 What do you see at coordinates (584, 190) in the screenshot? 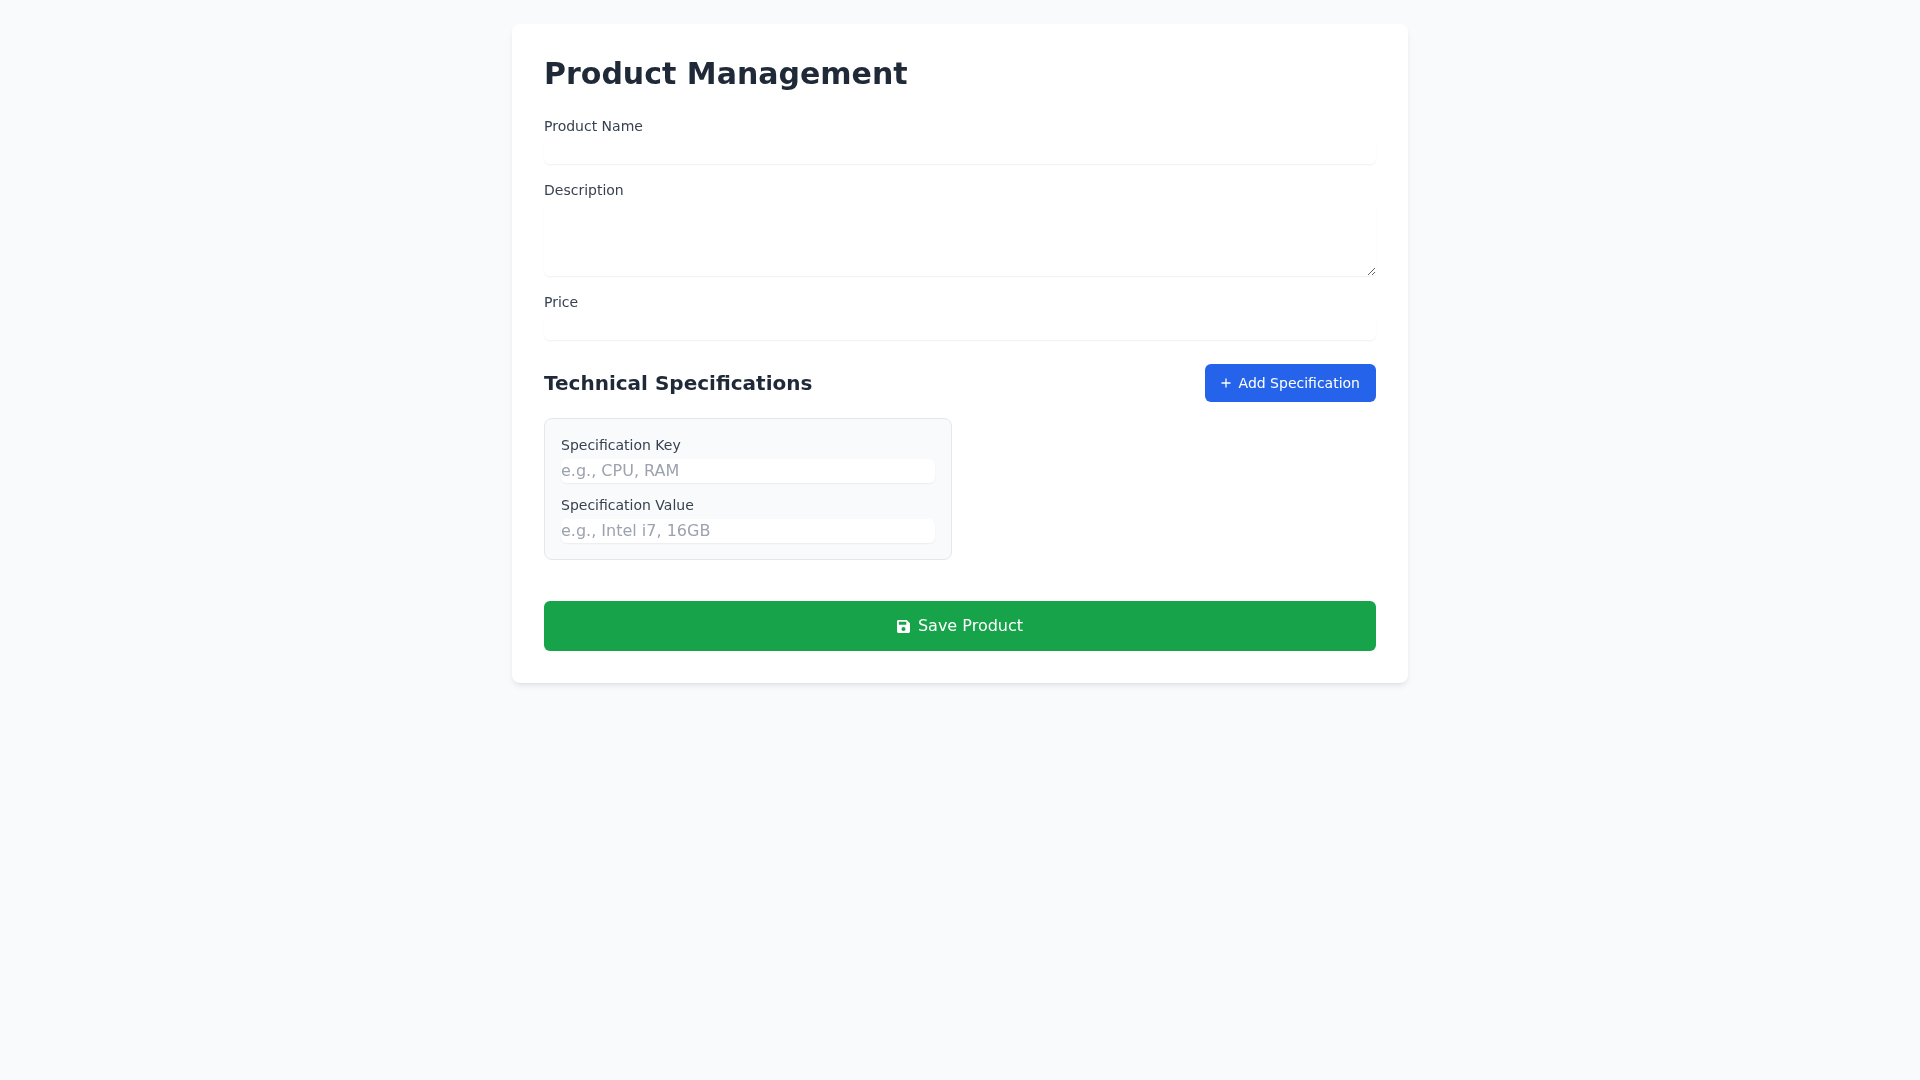
I see `field-label: Description` at bounding box center [584, 190].